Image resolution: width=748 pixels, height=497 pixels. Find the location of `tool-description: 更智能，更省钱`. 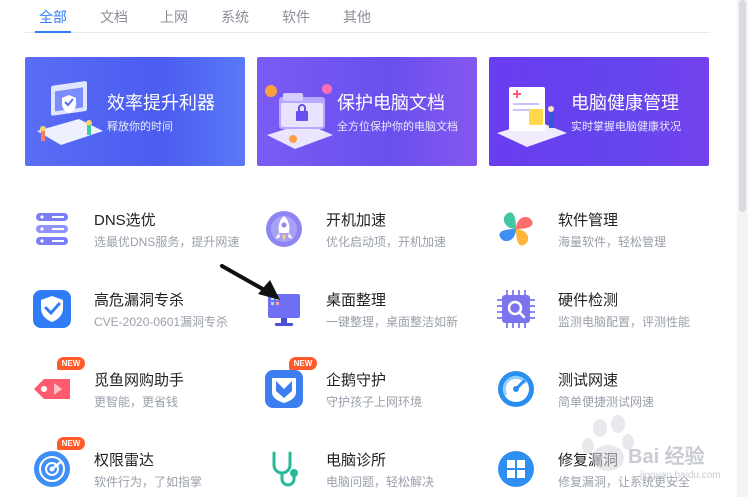

tool-description: 更智能，更省钱 is located at coordinates (136, 402).